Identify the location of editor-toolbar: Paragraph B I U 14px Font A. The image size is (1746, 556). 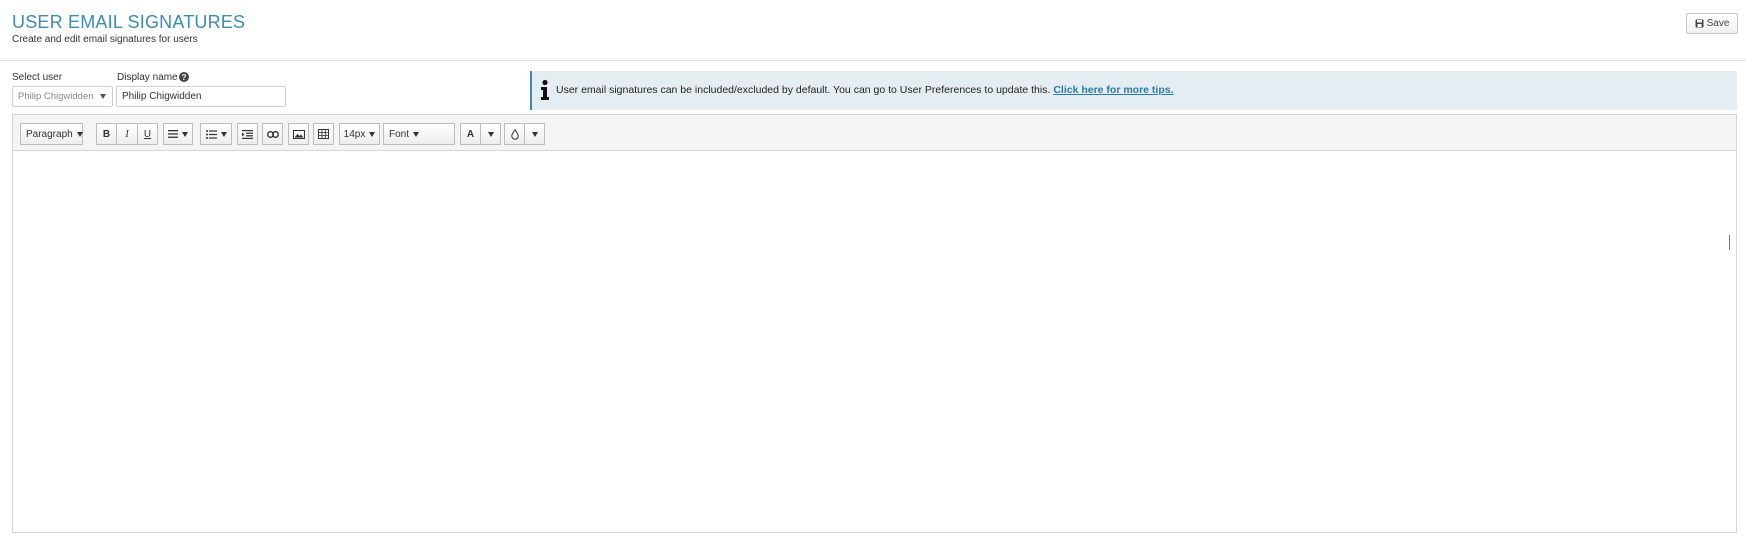
(874, 133).